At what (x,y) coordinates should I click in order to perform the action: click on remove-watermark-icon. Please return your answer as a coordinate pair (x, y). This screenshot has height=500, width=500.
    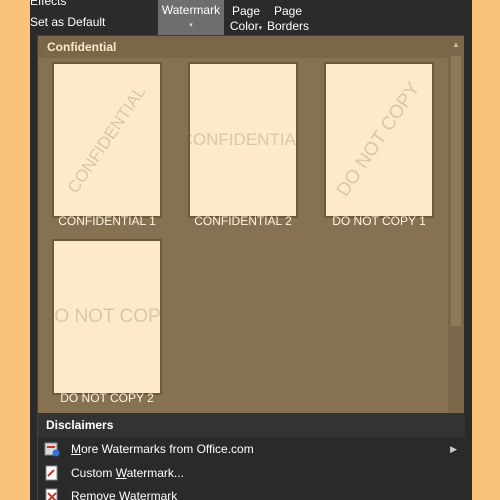
    Looking at the image, I should click on (51, 494).